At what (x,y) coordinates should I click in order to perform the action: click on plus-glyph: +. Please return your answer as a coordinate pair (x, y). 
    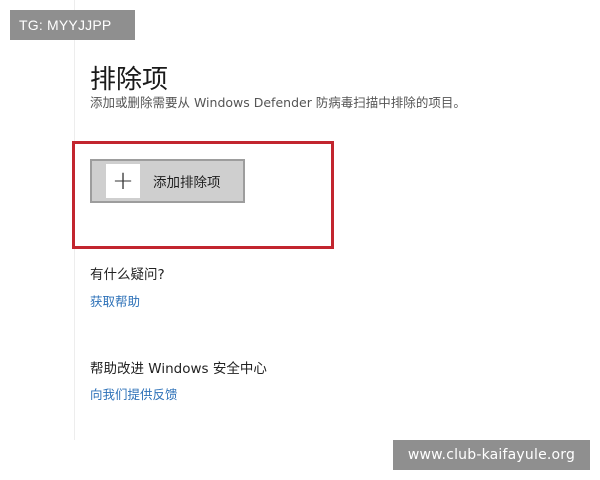
    Looking at the image, I should click on (123, 181).